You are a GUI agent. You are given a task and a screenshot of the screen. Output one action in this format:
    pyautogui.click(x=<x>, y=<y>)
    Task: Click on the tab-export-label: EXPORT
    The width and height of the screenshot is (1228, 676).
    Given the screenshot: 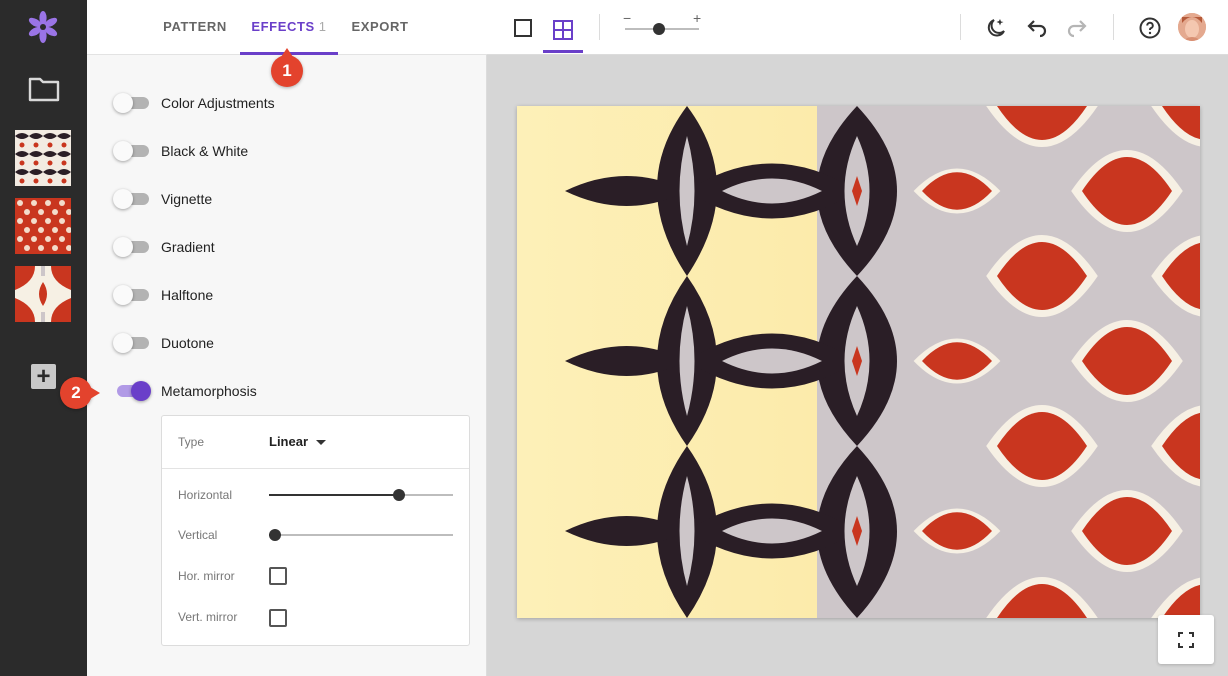 What is the action you would take?
    pyautogui.click(x=380, y=26)
    